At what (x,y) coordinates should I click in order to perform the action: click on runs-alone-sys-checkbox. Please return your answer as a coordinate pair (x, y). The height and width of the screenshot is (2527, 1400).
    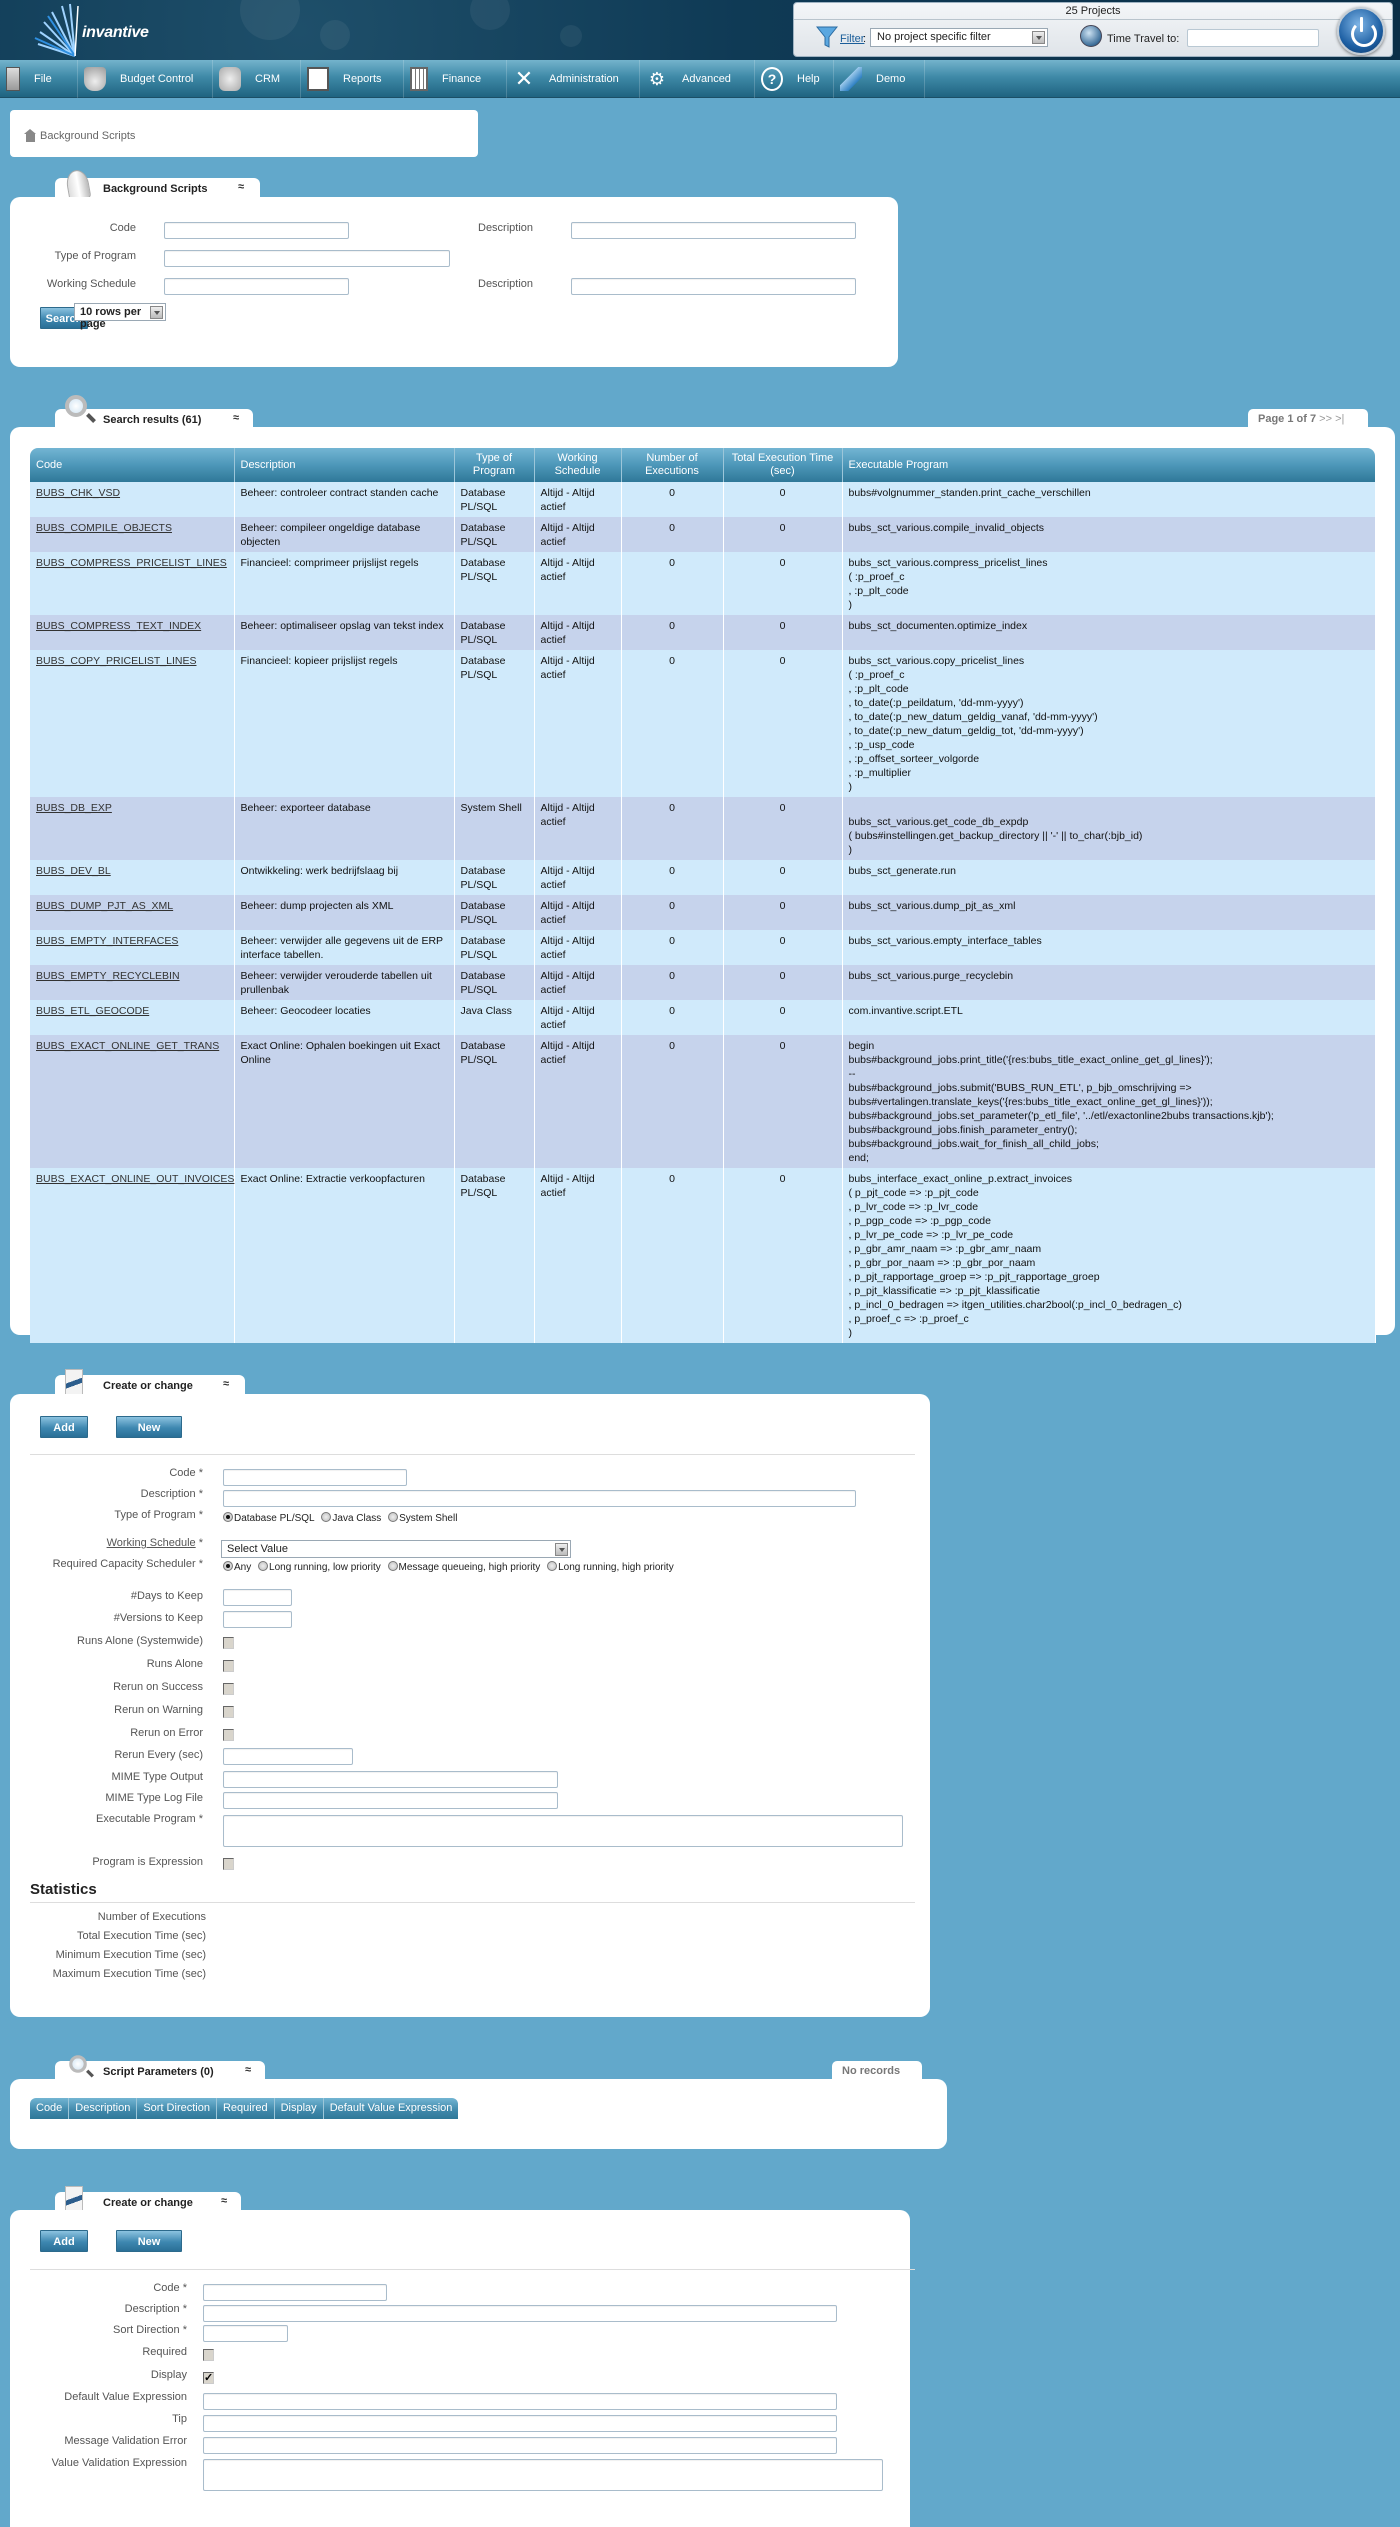
    Looking at the image, I should click on (228, 1643).